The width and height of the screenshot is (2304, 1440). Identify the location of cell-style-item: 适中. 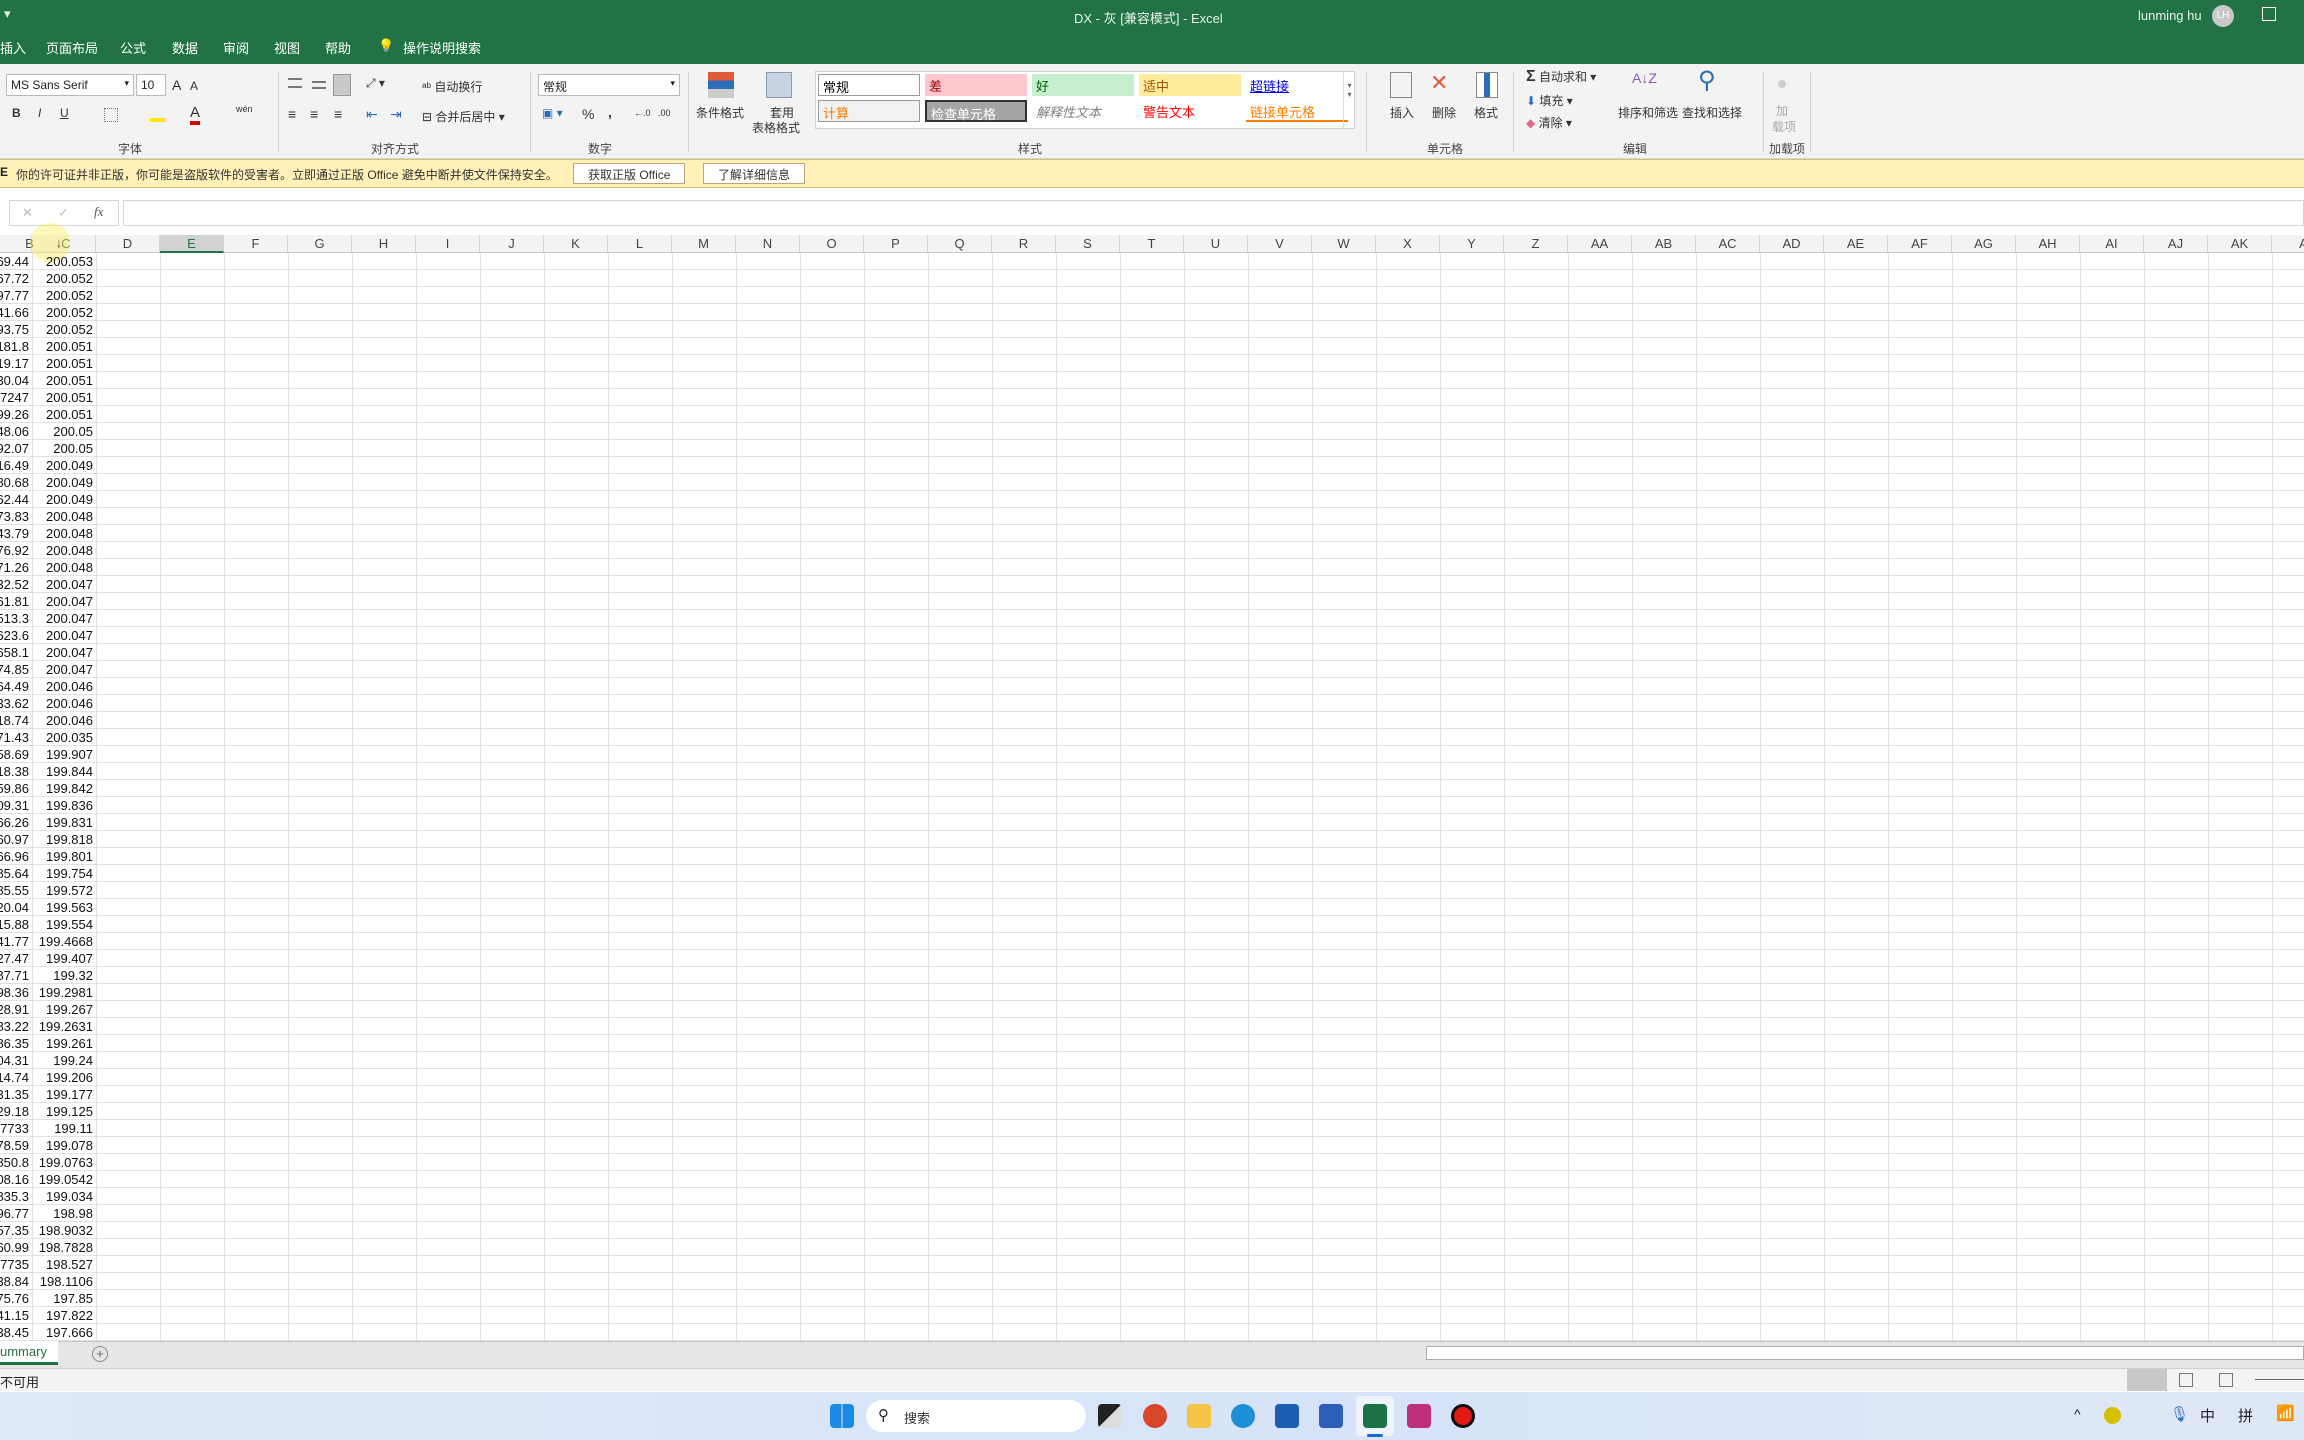
(1190, 85).